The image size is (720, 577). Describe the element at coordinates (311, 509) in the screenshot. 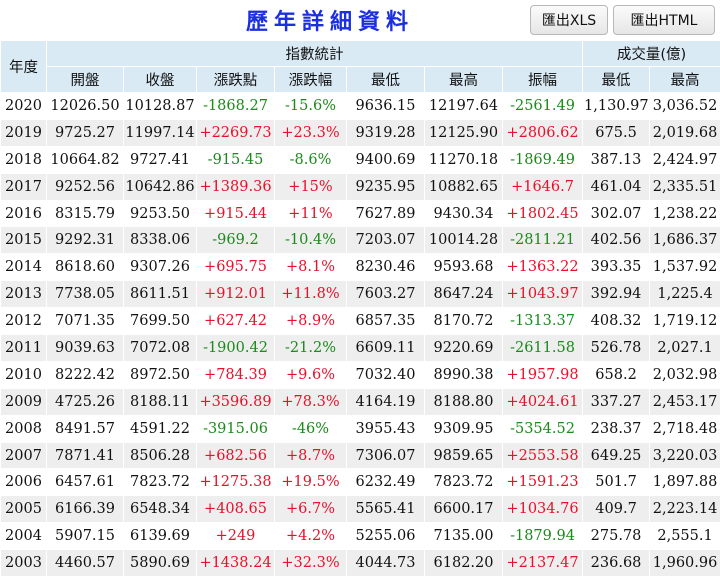

I see `cell-change-percent: +6.7%` at that location.